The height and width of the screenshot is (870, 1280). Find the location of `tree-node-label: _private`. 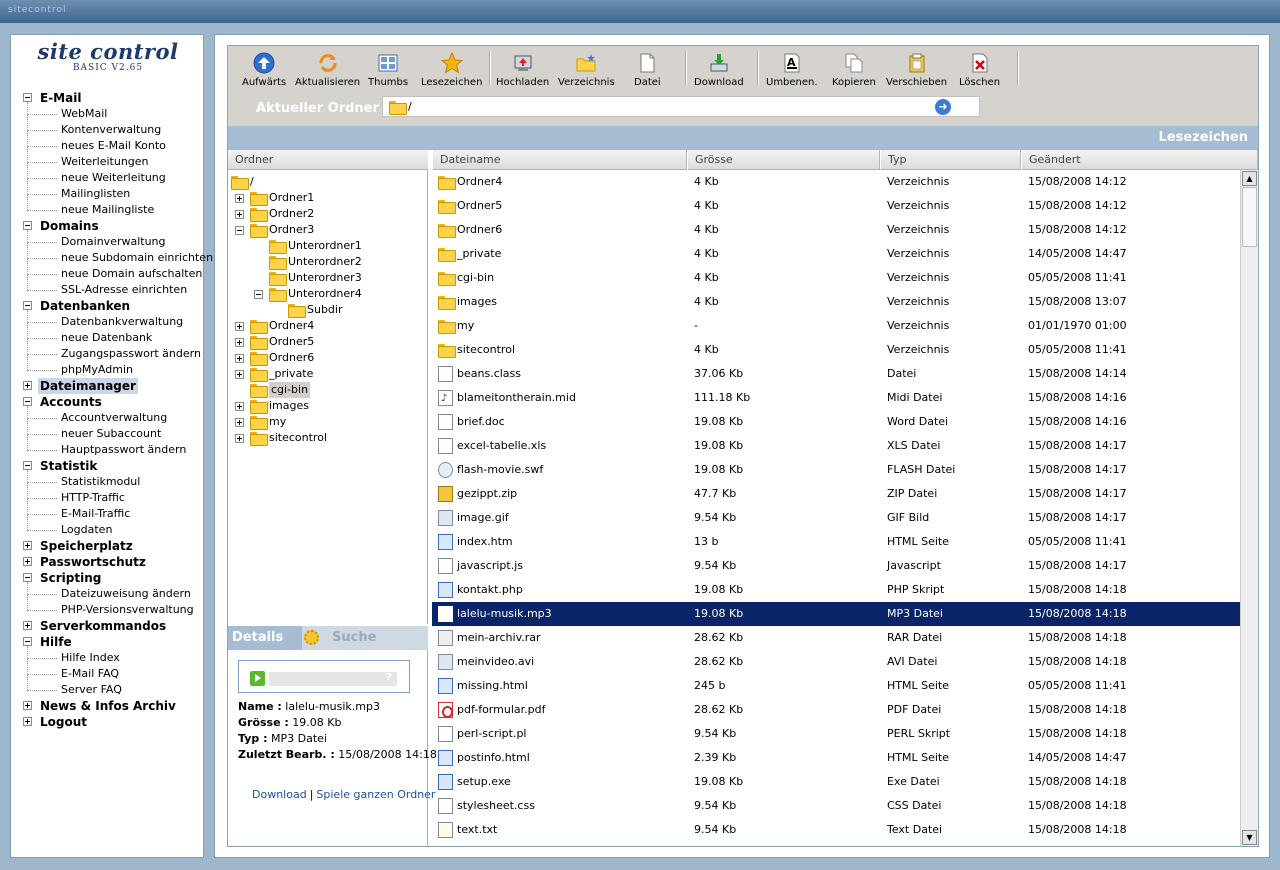

tree-node-label: _private is located at coordinates (291, 374).